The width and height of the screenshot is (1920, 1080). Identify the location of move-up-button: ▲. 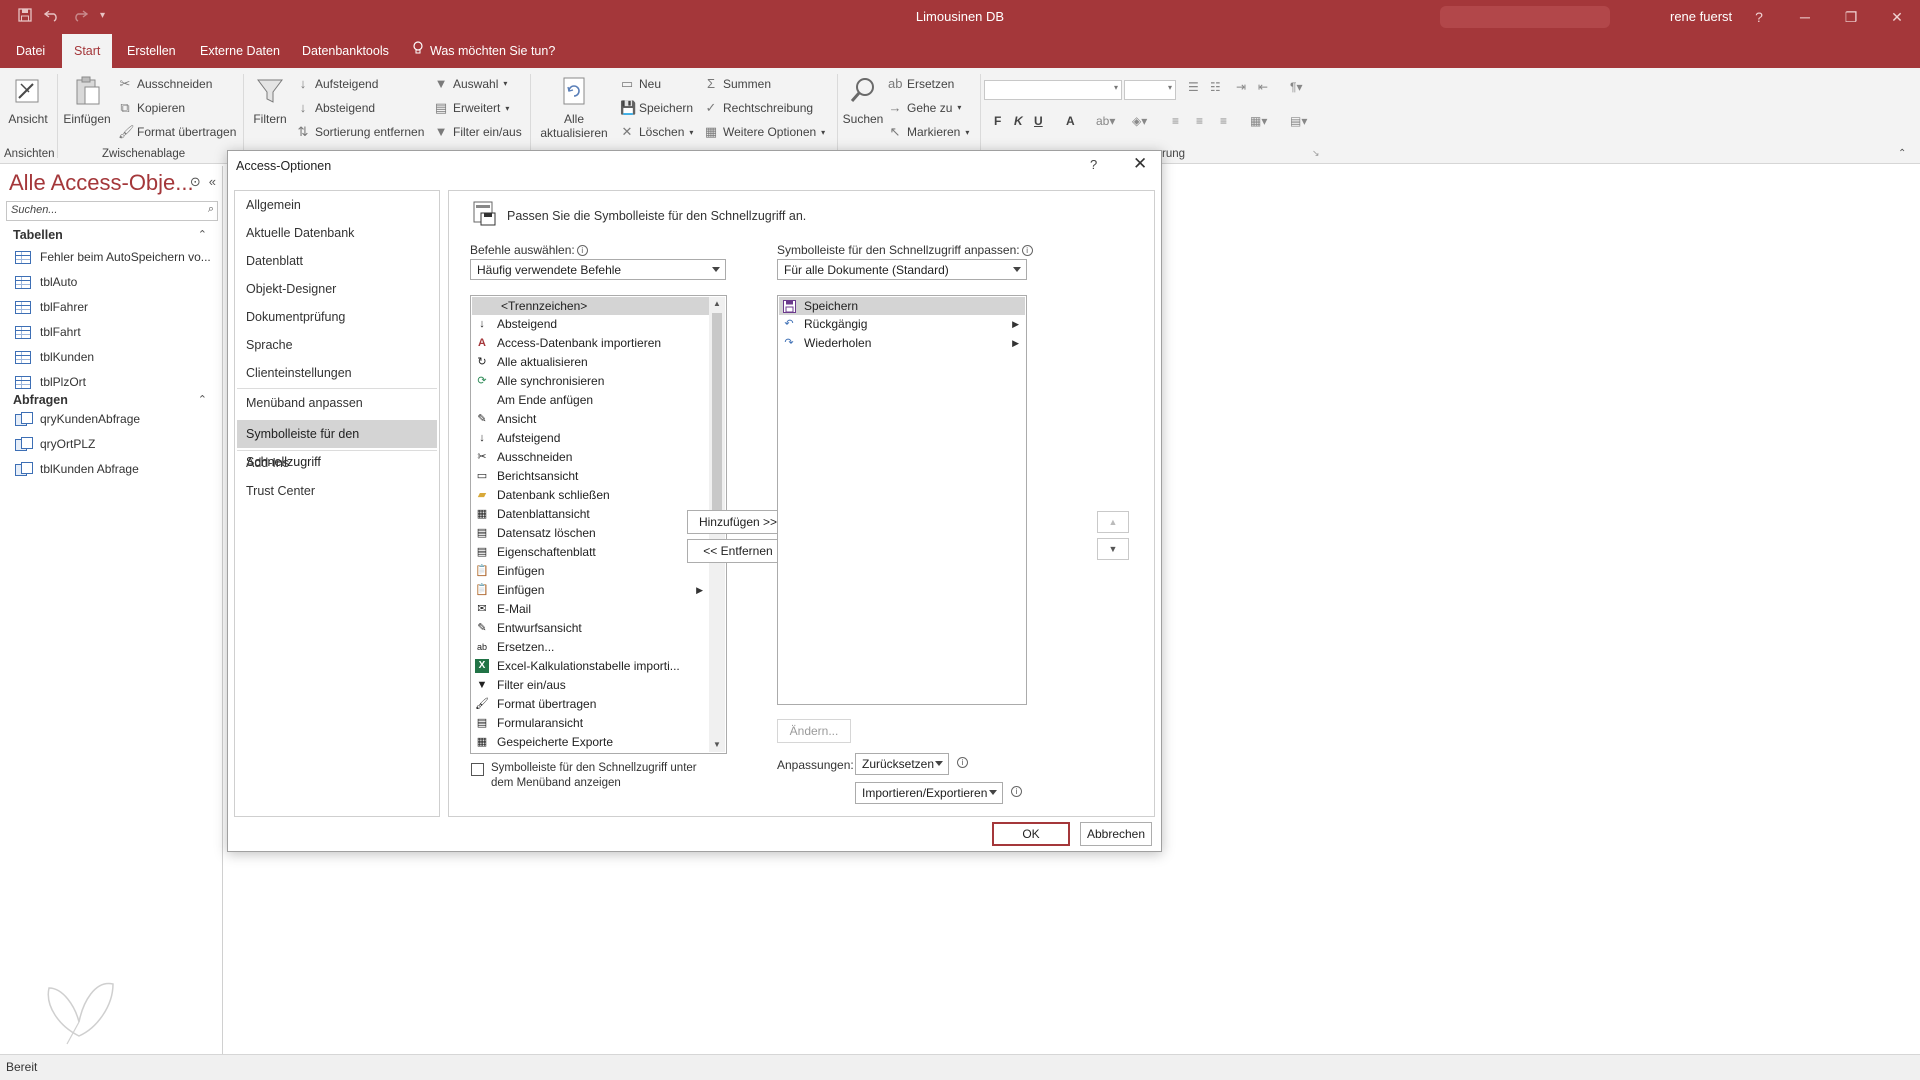
(1113, 522).